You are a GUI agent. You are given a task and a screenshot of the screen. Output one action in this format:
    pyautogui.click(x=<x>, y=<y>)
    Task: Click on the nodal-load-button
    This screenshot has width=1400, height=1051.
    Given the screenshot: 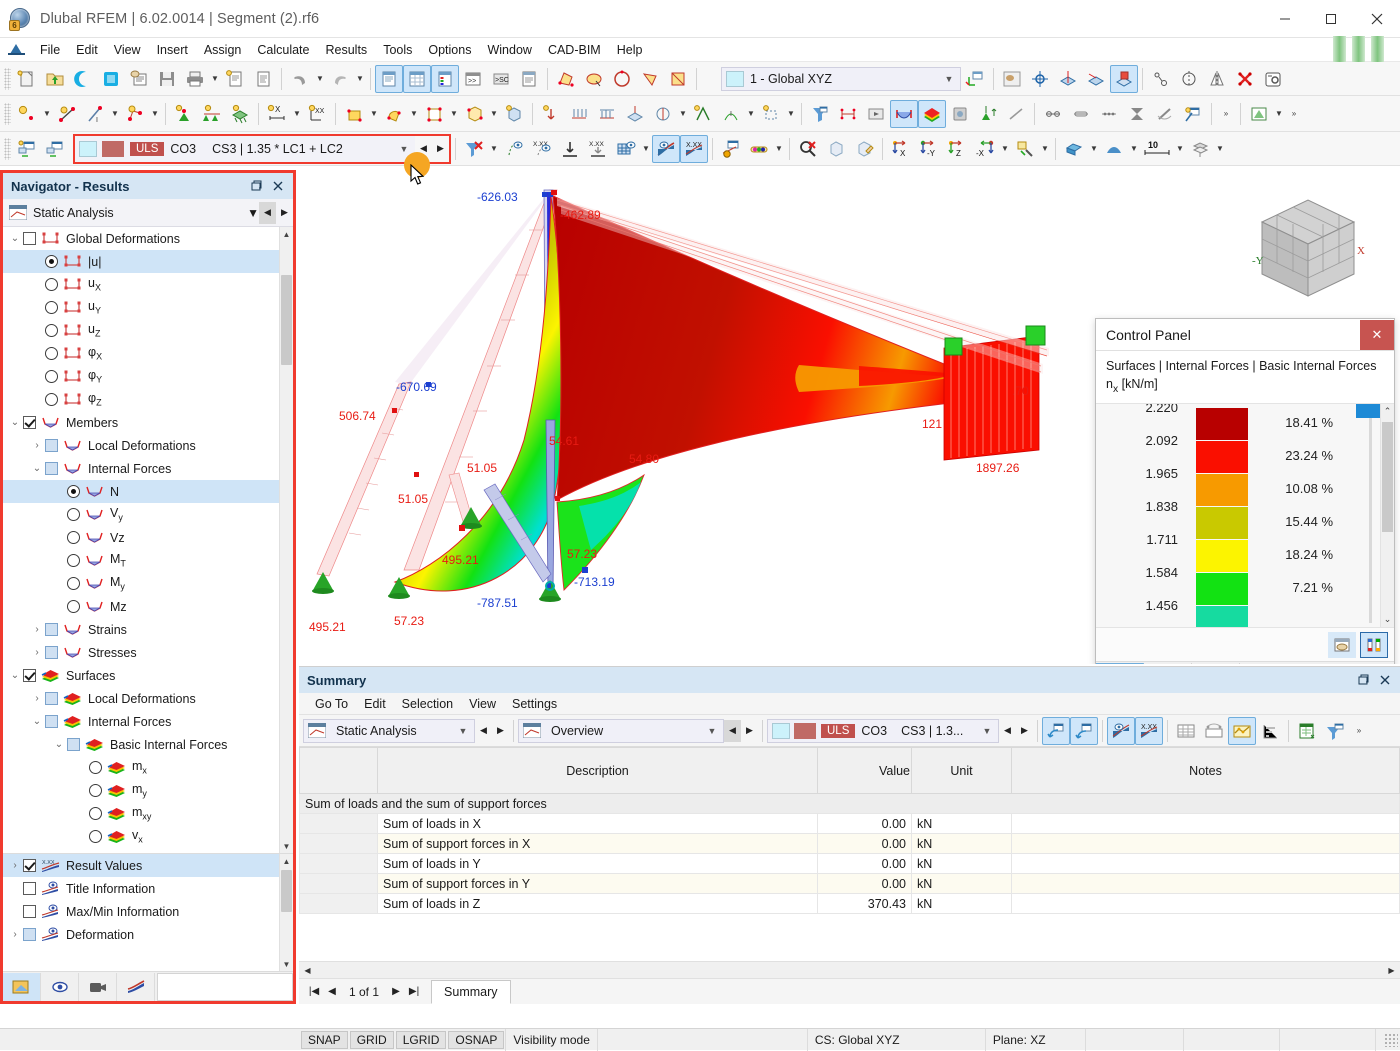 What is the action you would take?
    pyautogui.click(x=551, y=114)
    